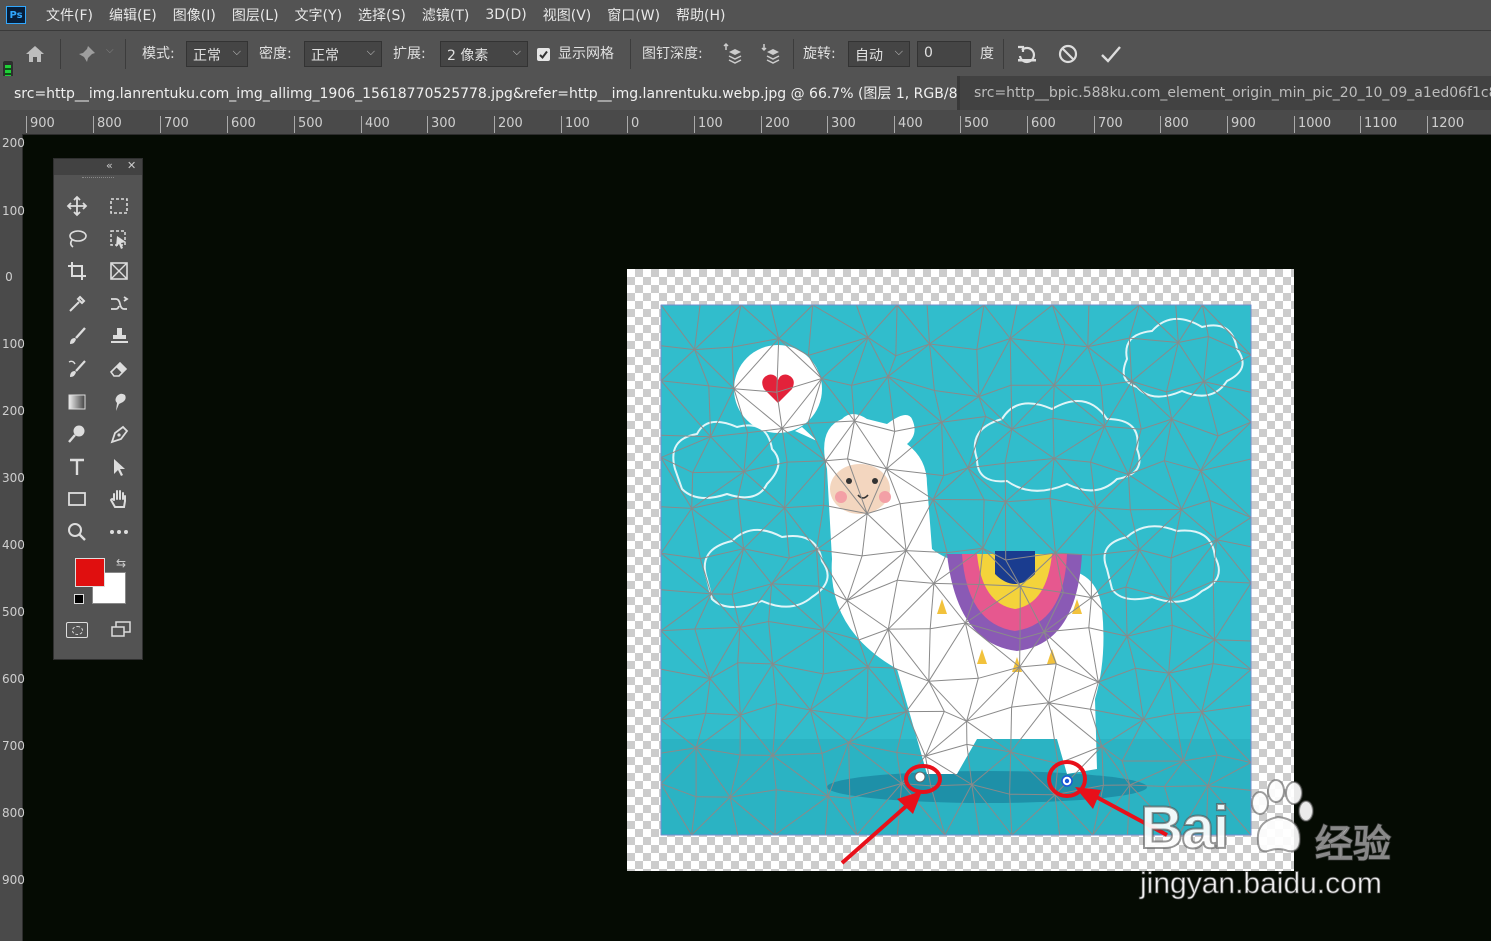 The image size is (1491, 941). Describe the element at coordinates (121, 563) in the screenshot. I see `swap-colors-icon: ⇆` at that location.